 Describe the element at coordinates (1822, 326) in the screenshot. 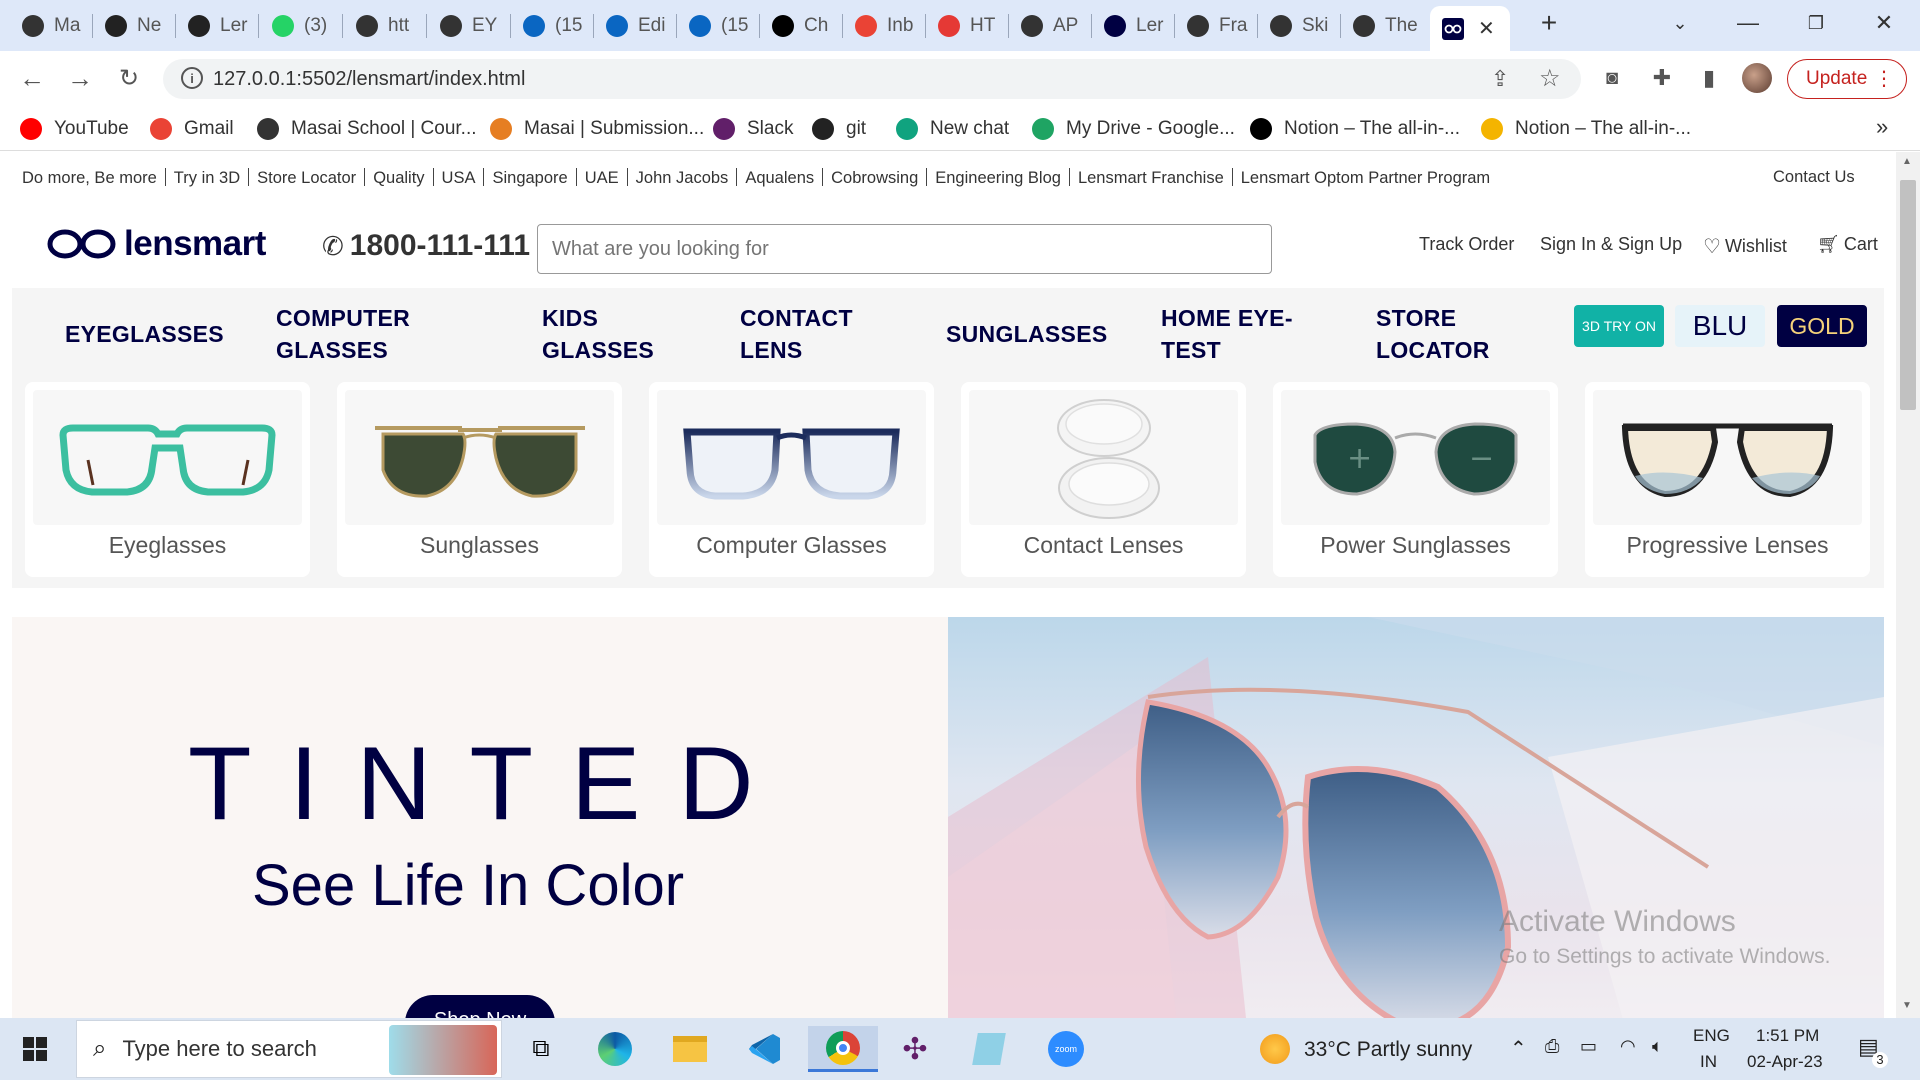

I see `gold-button: GOLD` at that location.